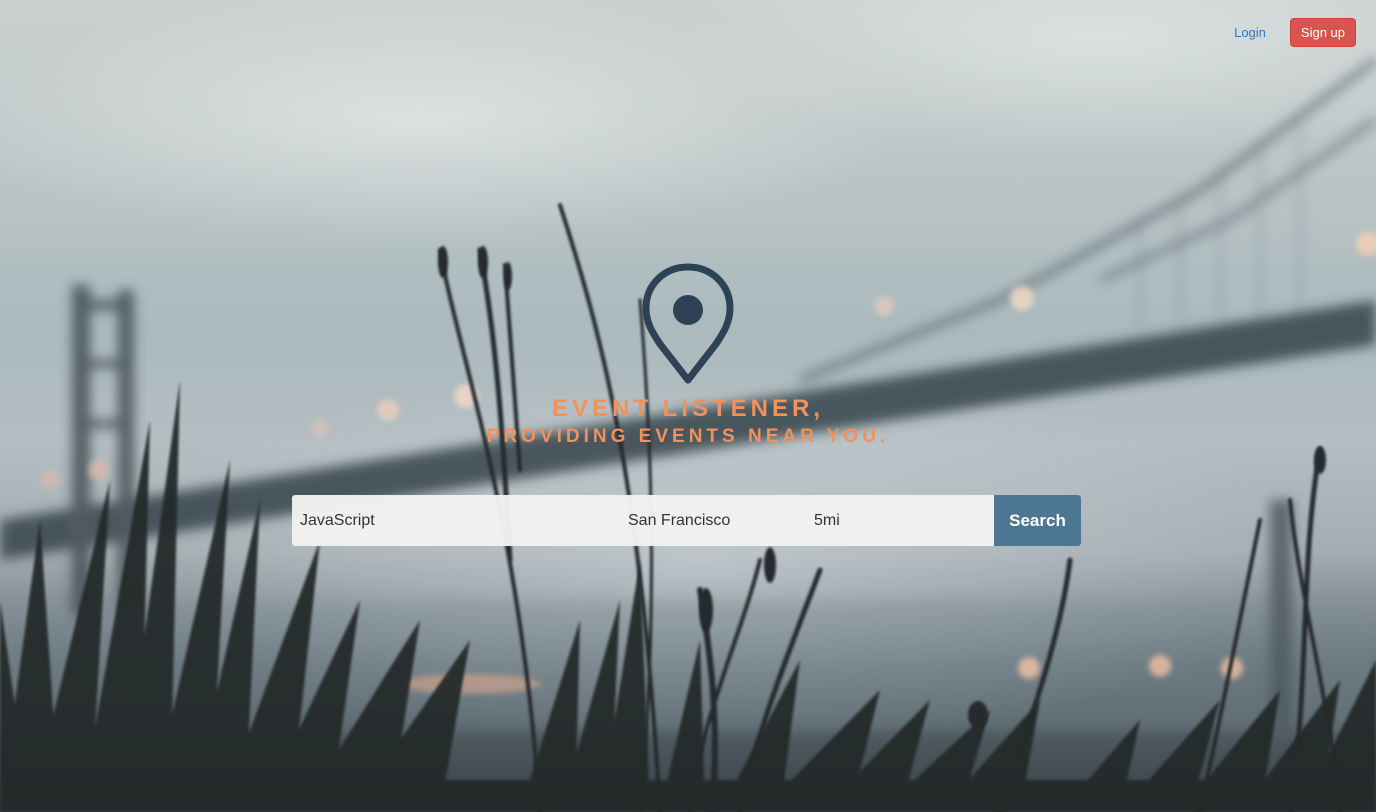 The width and height of the screenshot is (1376, 812). I want to click on radius-input, so click(901, 520).